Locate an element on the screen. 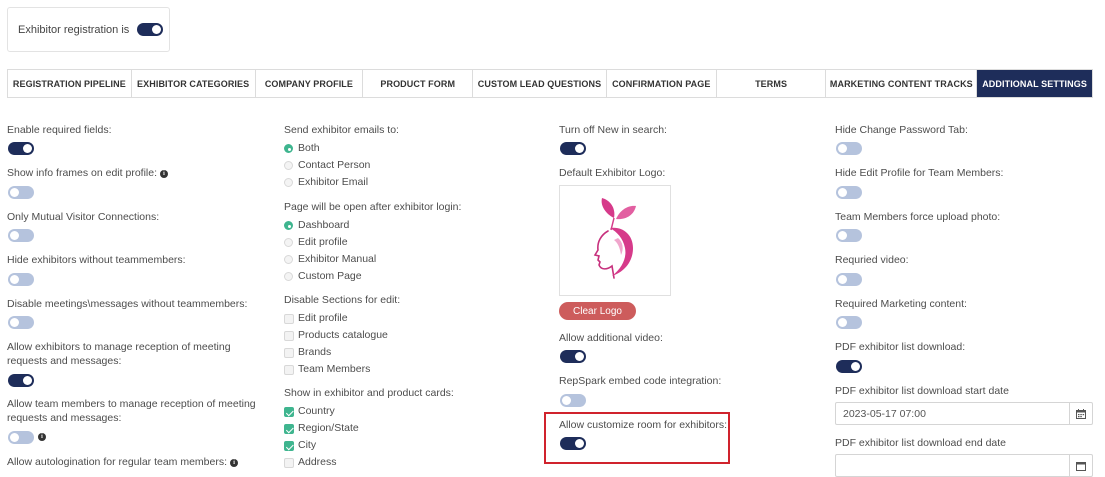 The image size is (1105, 477). show-in-cards-label: Show in exhibitor and product cards: is located at coordinates (369, 393).